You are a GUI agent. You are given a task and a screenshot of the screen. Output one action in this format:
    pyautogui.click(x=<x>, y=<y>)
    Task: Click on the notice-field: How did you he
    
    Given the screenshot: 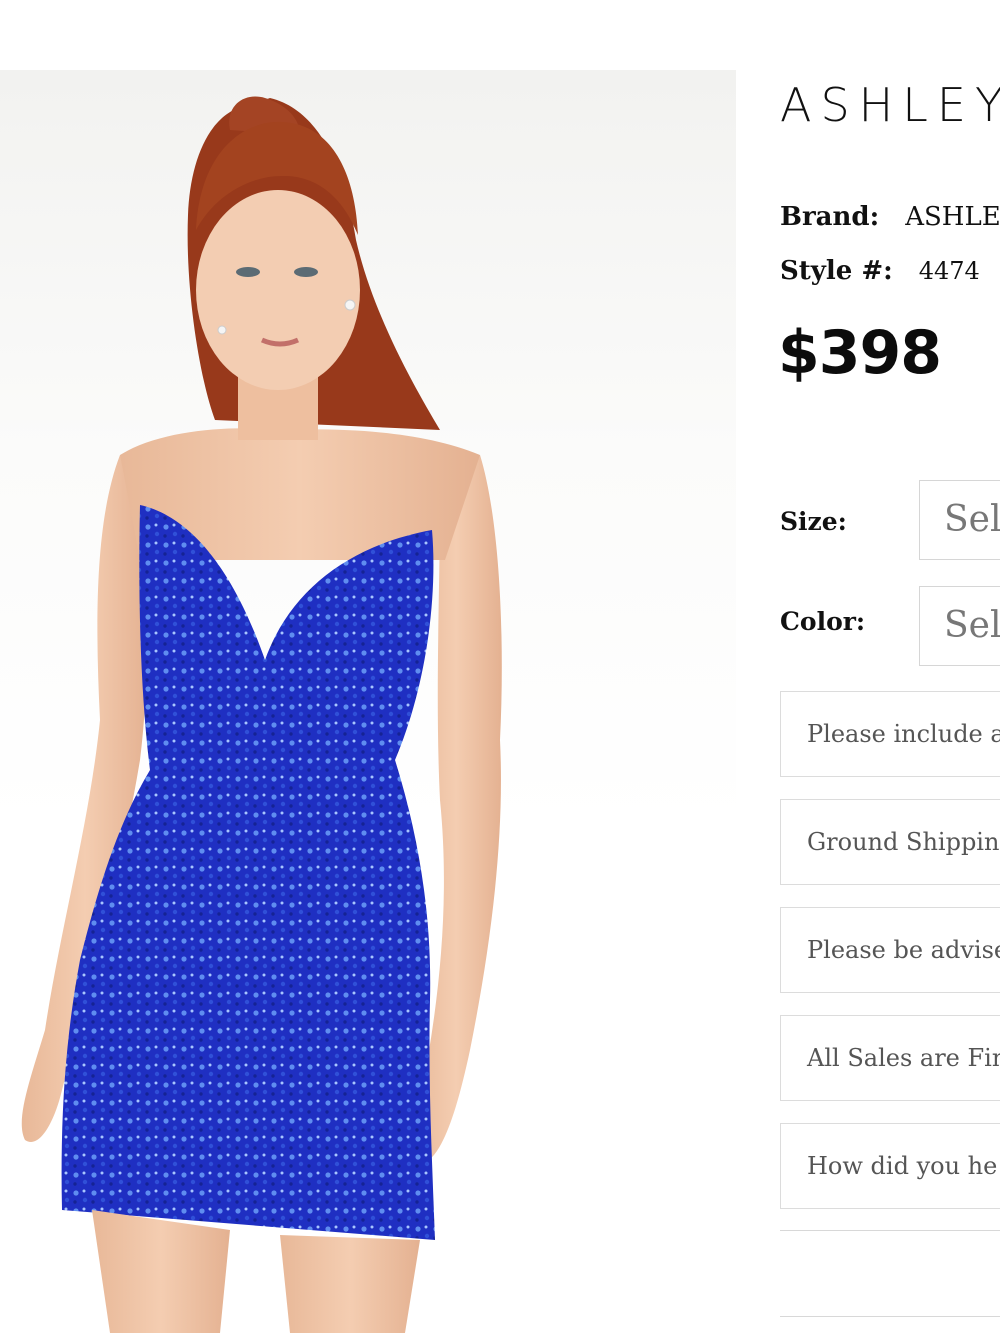 What is the action you would take?
    pyautogui.click(x=890, y=1166)
    